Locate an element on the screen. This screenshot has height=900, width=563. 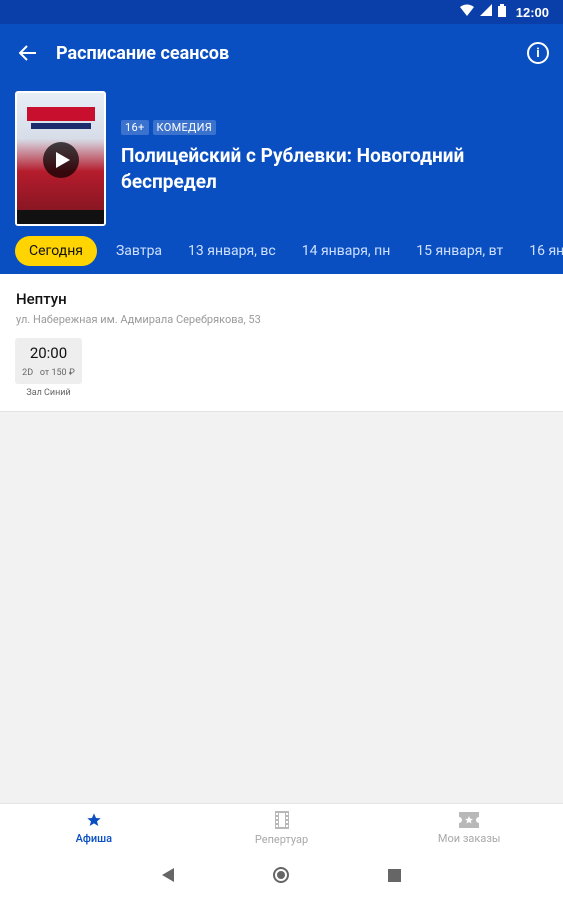
nav-label-orders: Мои заказы is located at coordinates (469, 838).